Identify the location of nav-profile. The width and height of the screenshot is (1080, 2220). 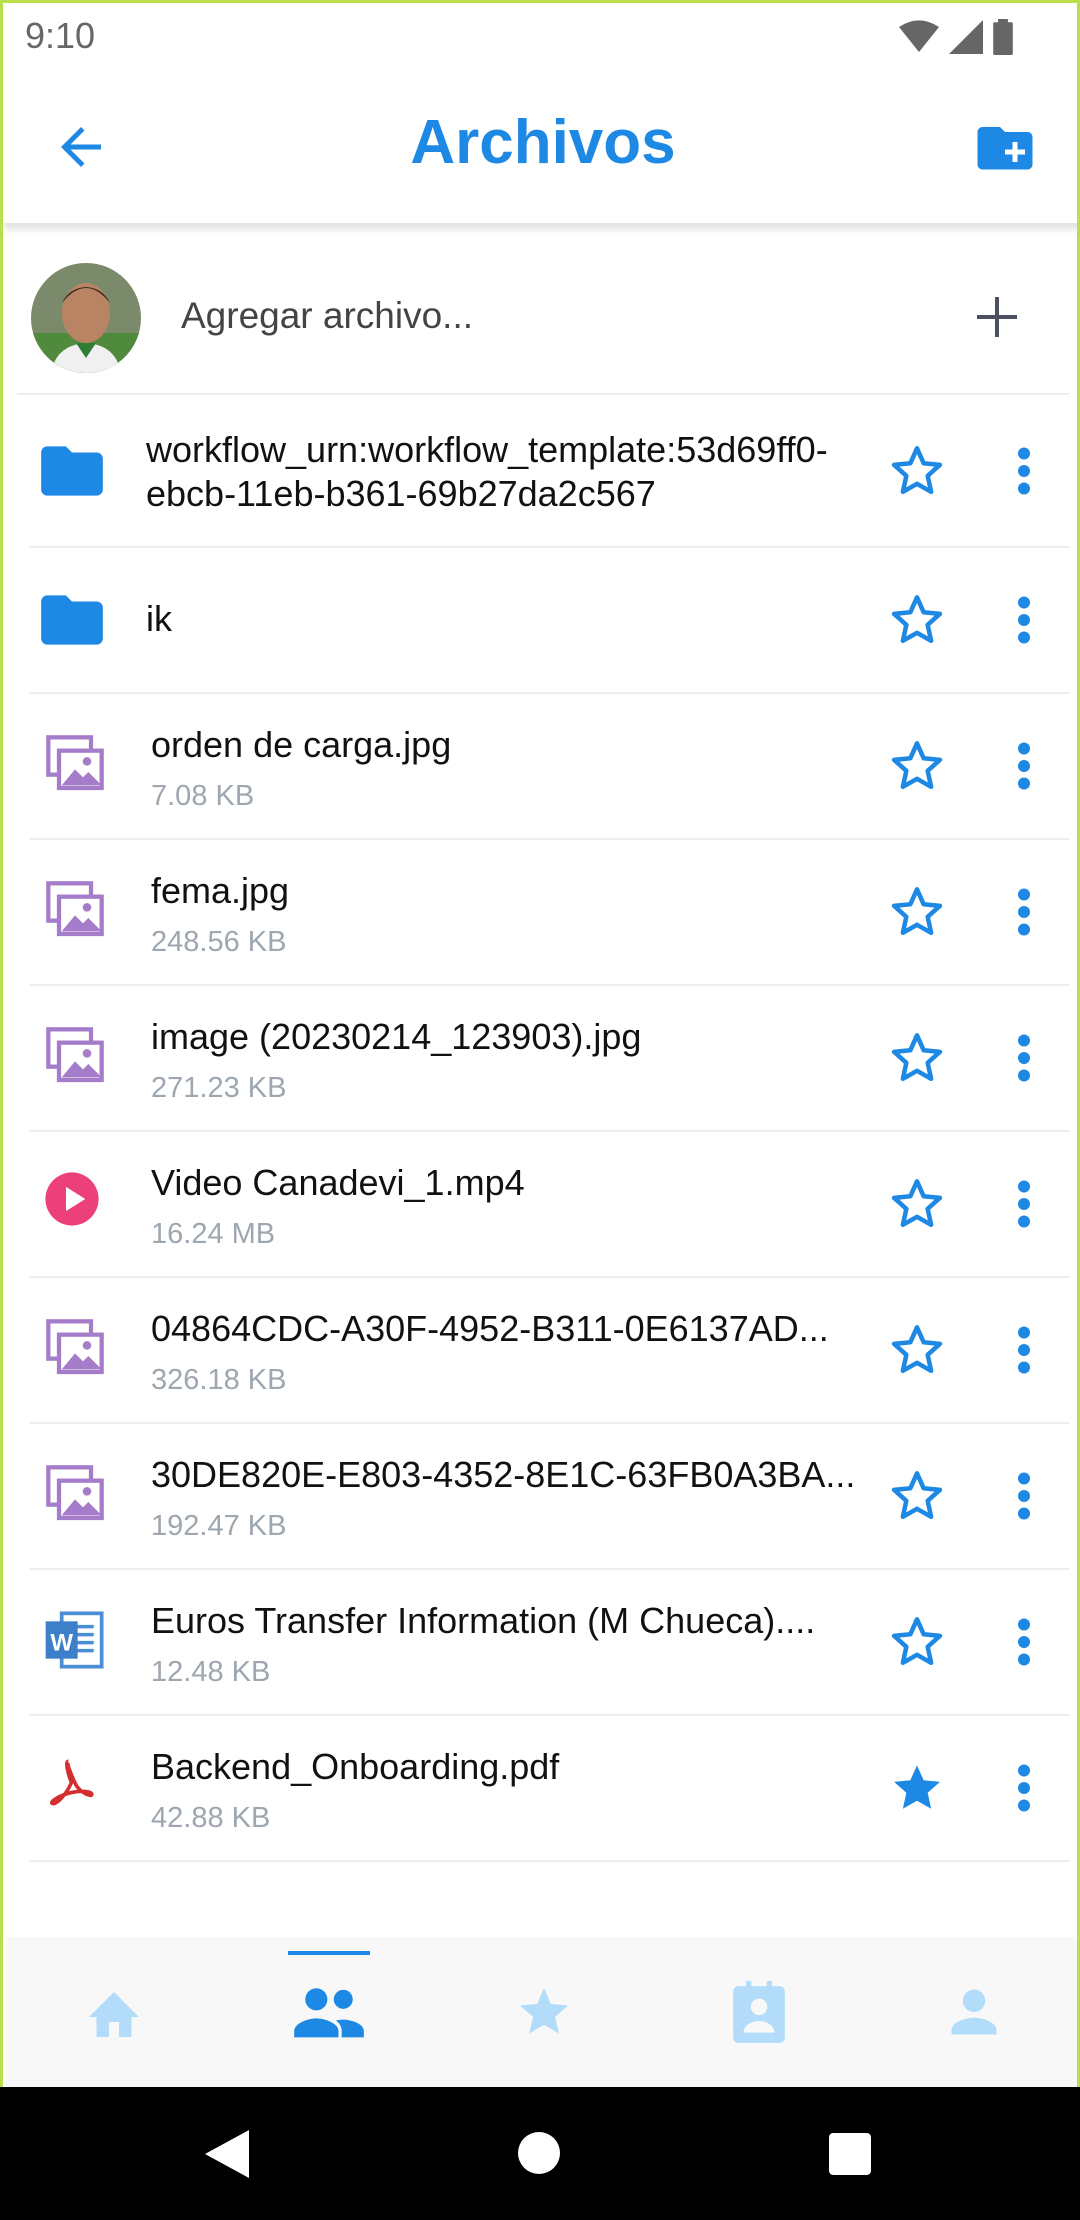
(971, 2012).